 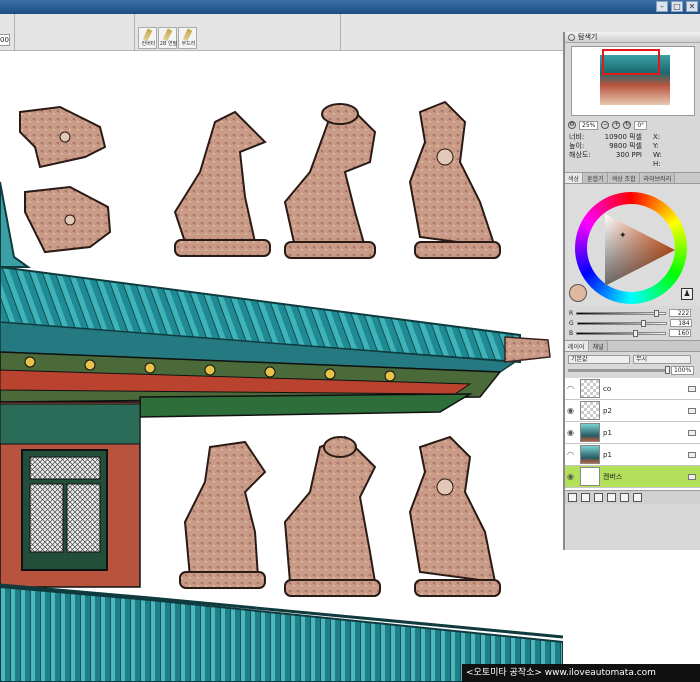 I want to click on tab-channel: 채널, so click(x=598, y=346).